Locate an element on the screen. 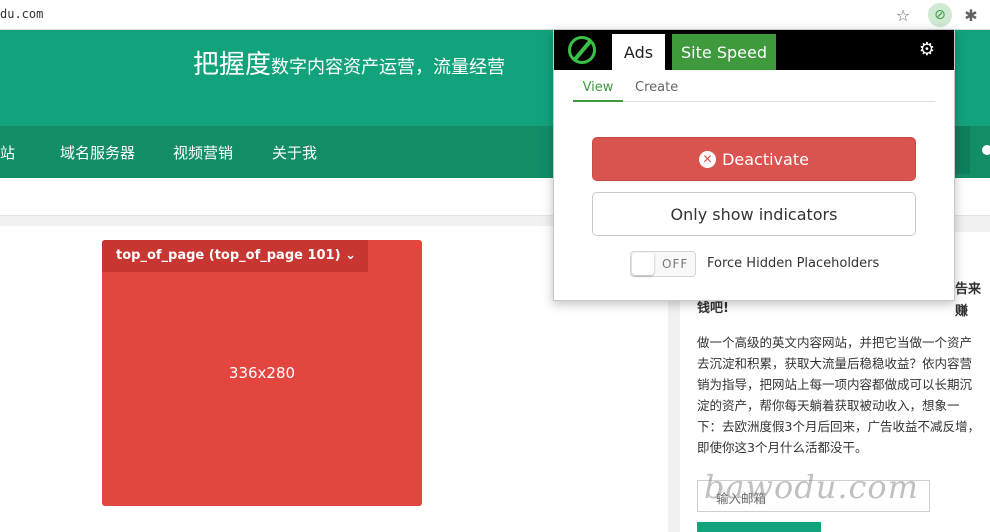  deactivate-button: ✕ Deactivate is located at coordinates (754, 159).